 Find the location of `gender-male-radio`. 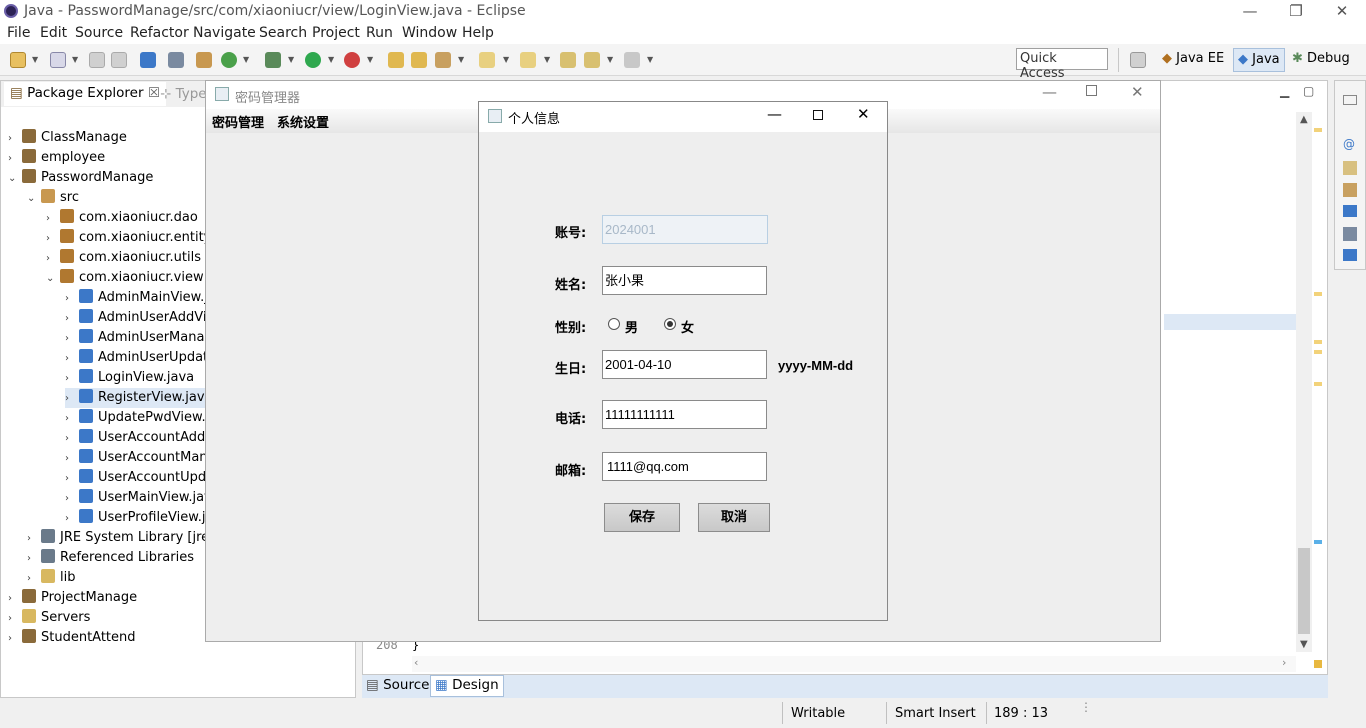

gender-male-radio is located at coordinates (614, 324).